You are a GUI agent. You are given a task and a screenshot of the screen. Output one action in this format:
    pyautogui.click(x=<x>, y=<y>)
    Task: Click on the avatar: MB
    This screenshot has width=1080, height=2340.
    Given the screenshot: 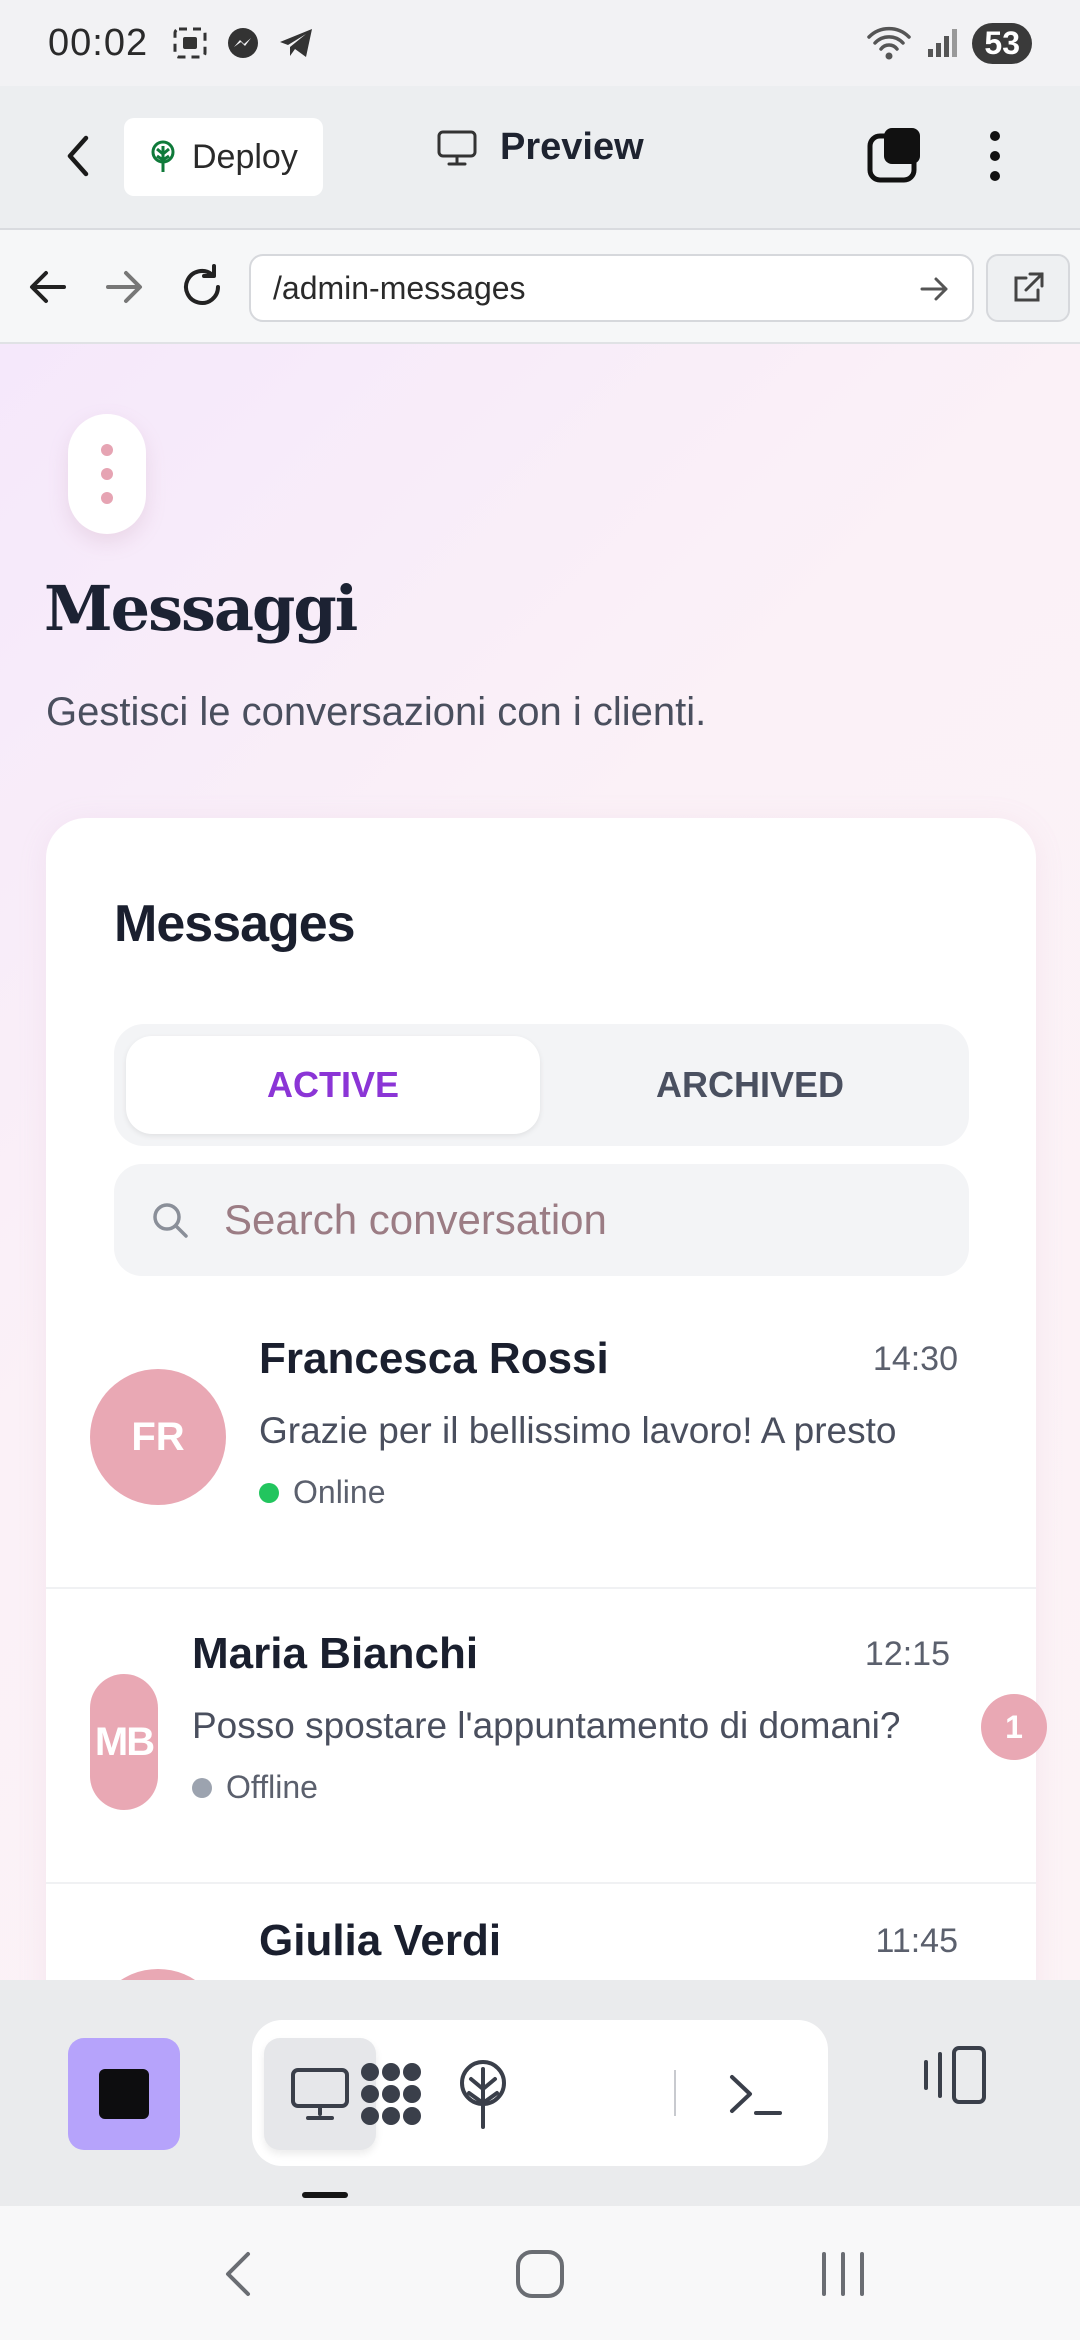 What is the action you would take?
    pyautogui.click(x=124, y=1742)
    